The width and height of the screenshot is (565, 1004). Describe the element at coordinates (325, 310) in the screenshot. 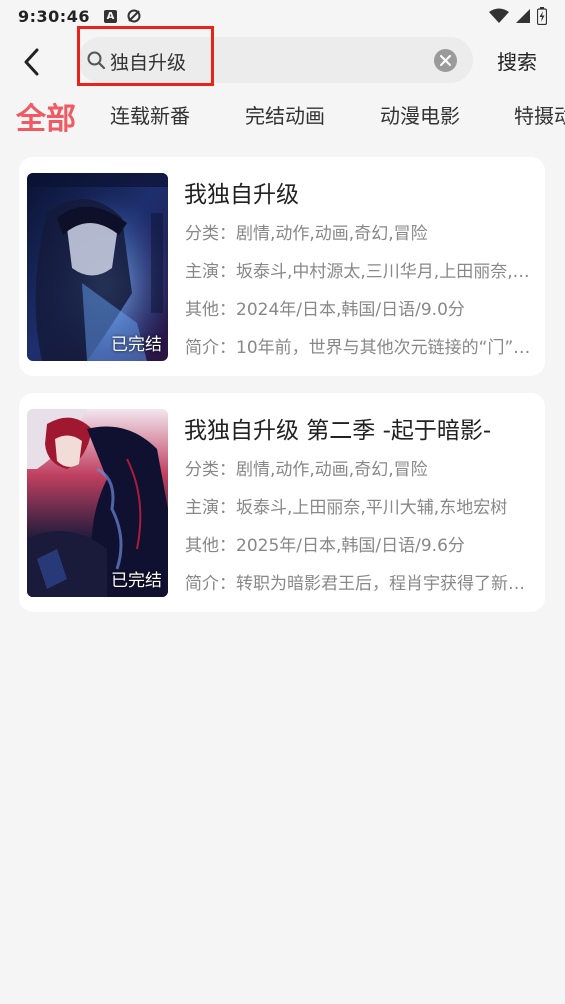

I see `result-other: 其他：2024年/日本,韩国/日语/9.0分` at that location.